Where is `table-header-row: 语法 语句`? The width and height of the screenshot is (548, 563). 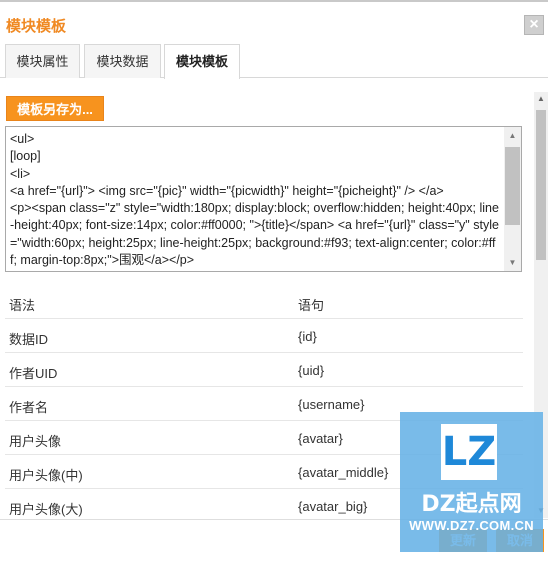
table-header-row: 语法 语句 is located at coordinates (264, 302).